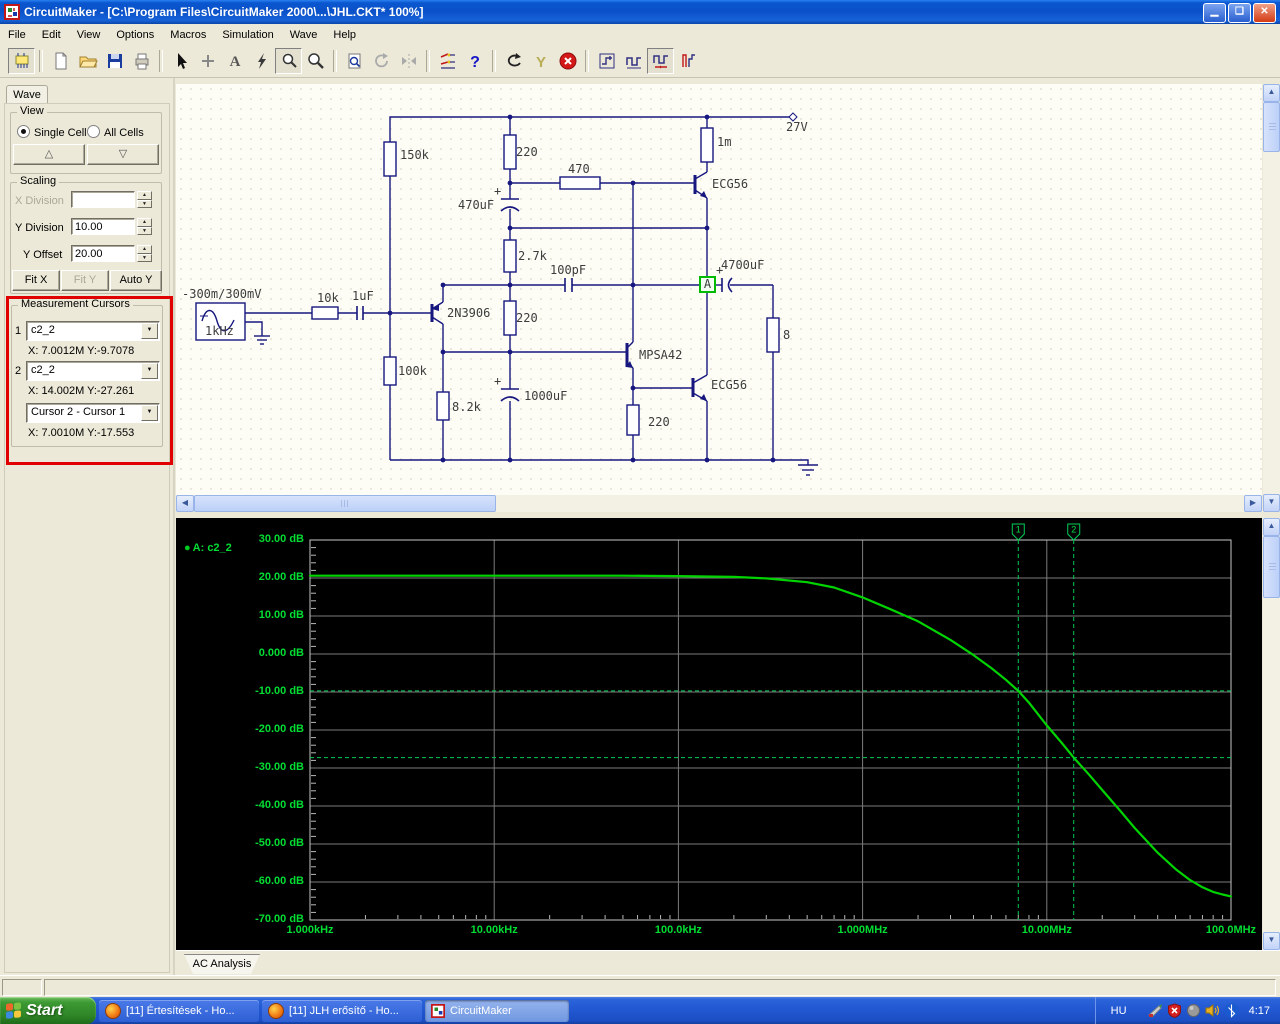 The width and height of the screenshot is (1280, 1024). What do you see at coordinates (81, 391) in the screenshot?
I see `cursor2-readout: X: 14.002M Y:-27.261` at bounding box center [81, 391].